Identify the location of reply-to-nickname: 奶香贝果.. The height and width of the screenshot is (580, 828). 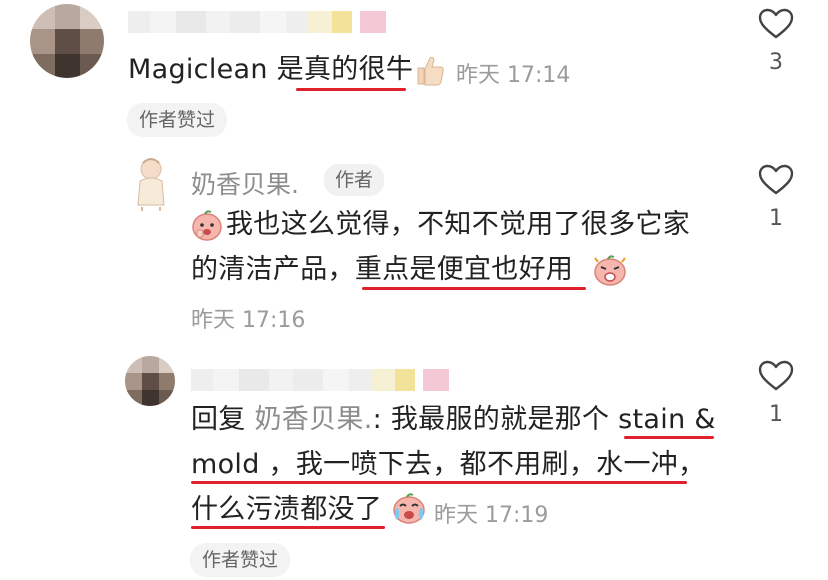
(314, 419).